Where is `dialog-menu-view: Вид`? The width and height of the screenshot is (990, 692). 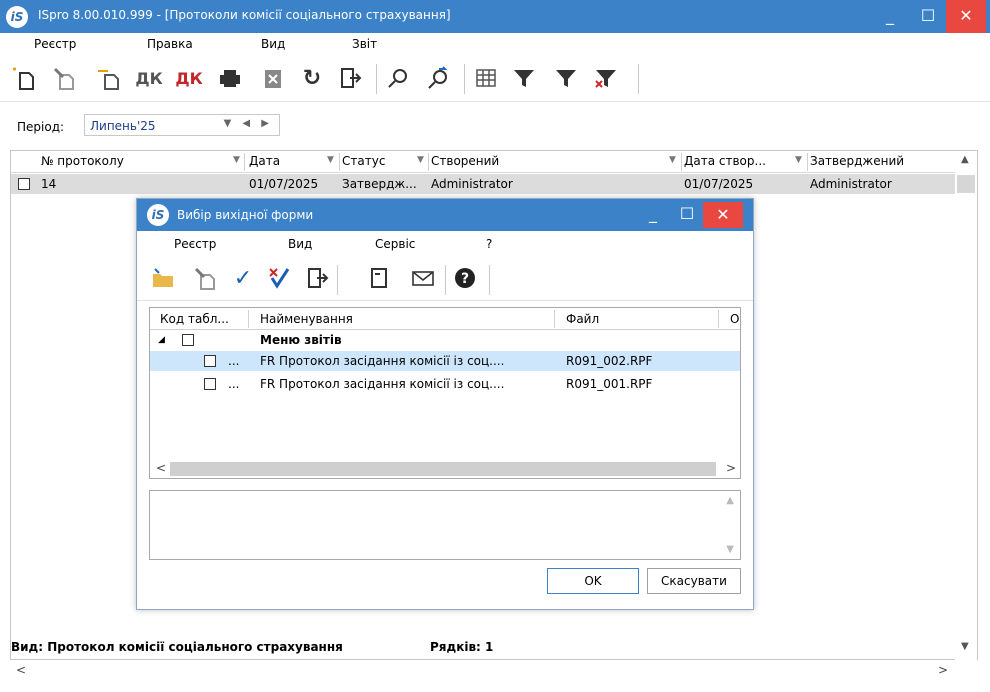
dialog-menu-view: Вид is located at coordinates (300, 244).